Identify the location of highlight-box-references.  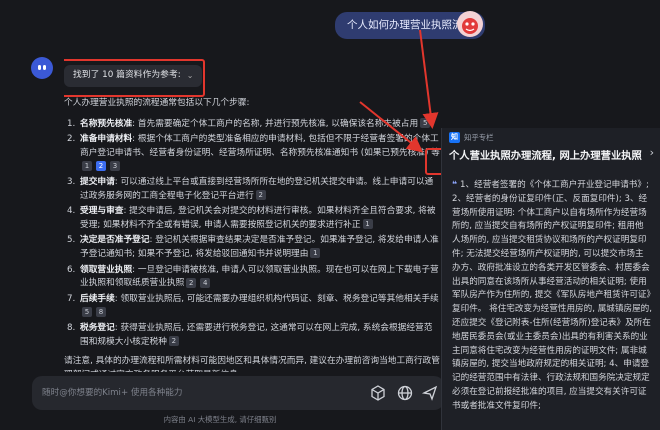
(134, 78).